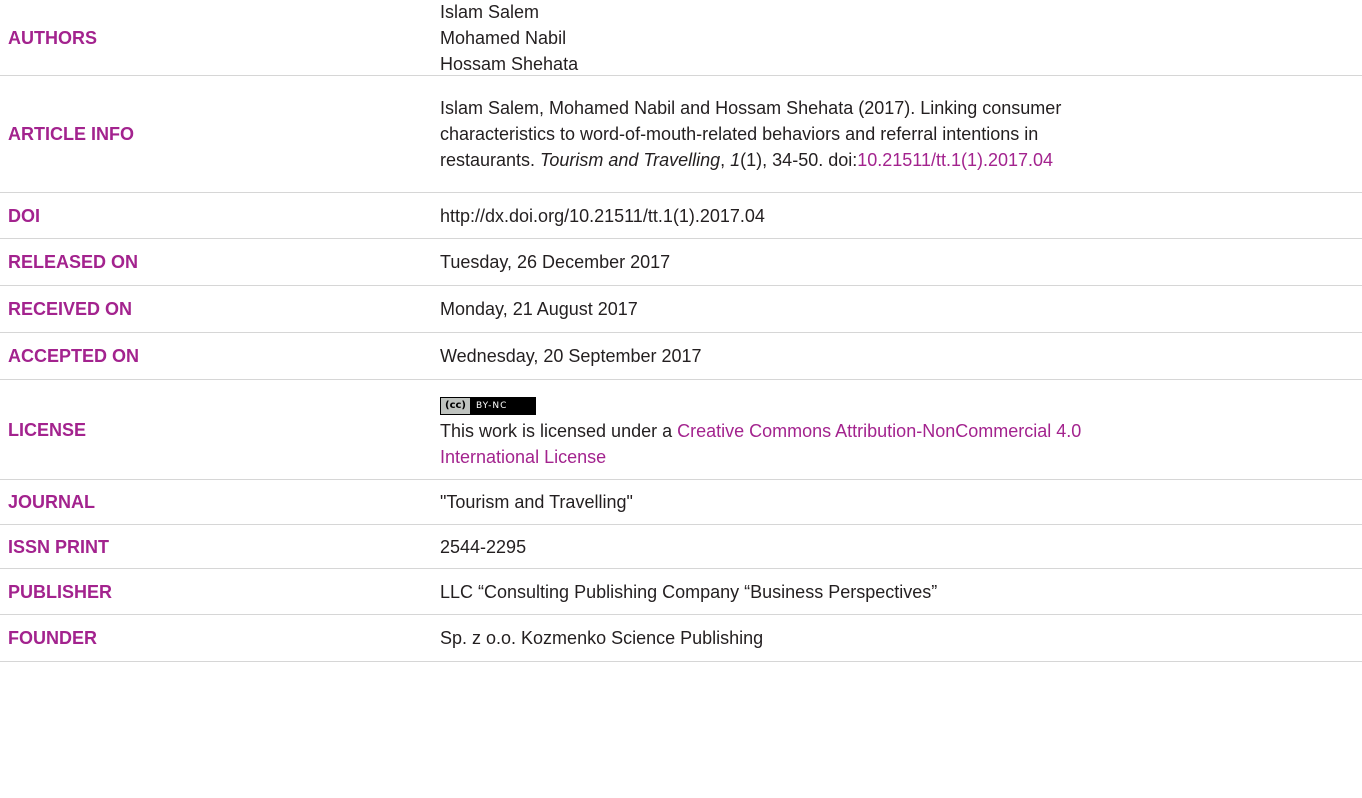 The height and width of the screenshot is (798, 1362). What do you see at coordinates (735, 160) in the screenshot?
I see `citation-volume: 1` at bounding box center [735, 160].